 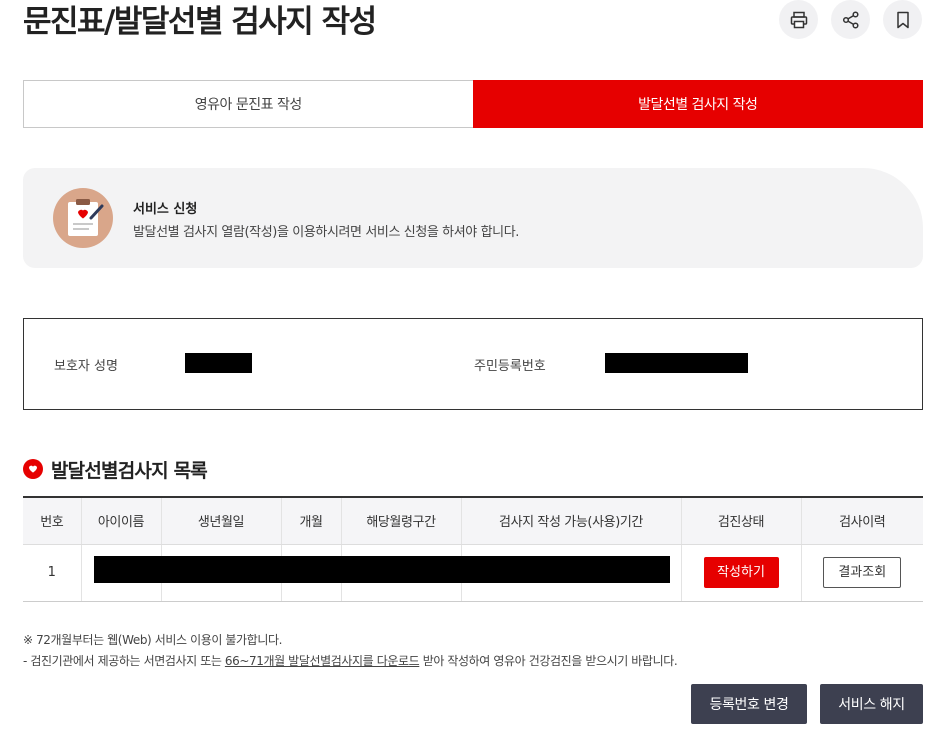 I want to click on col-header-child-name: 아이이름, so click(x=120, y=520).